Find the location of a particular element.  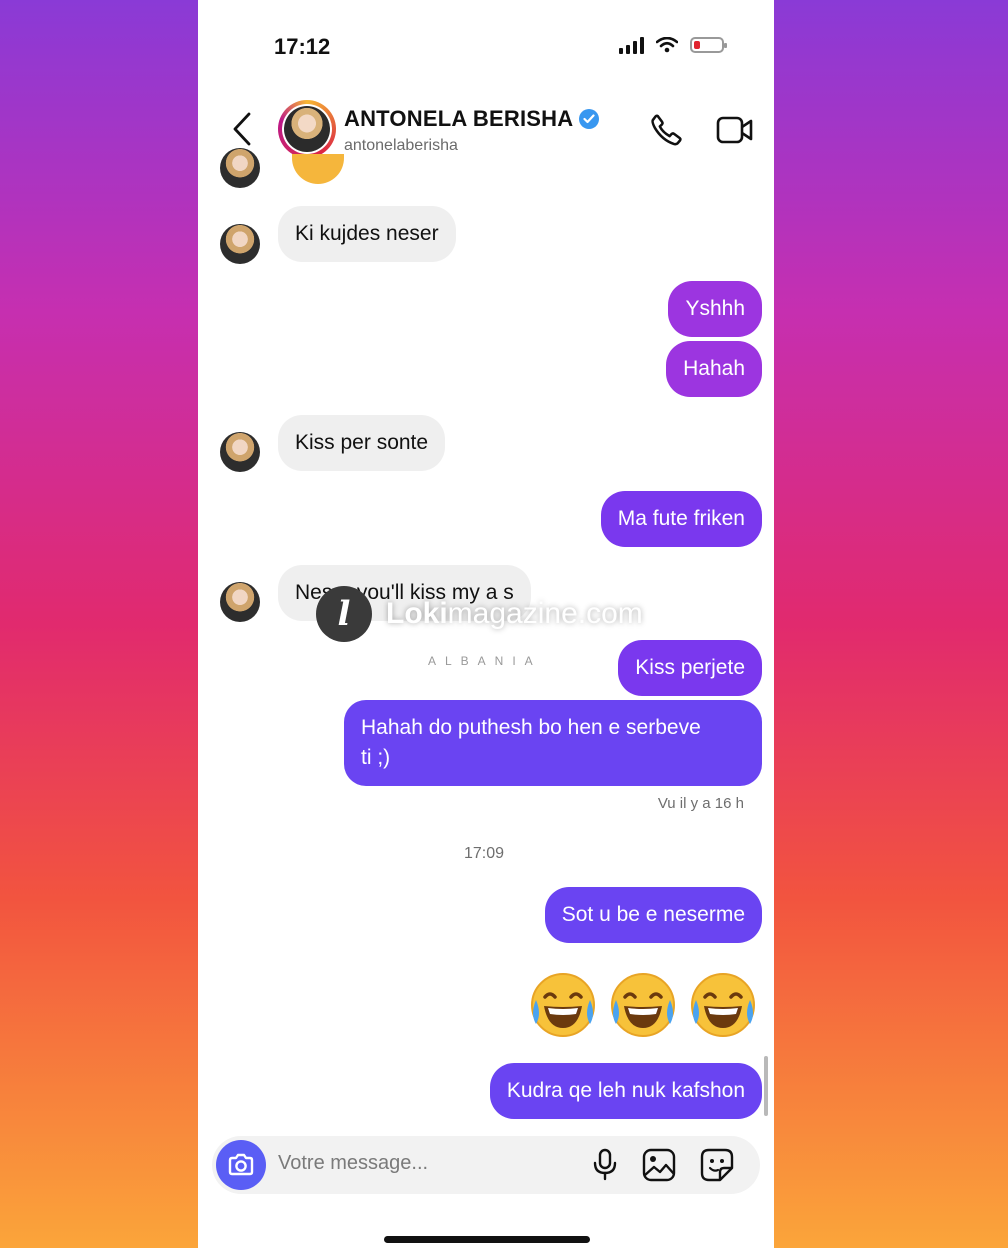

watermark-subtitle: ALBANIA is located at coordinates (485, 661).